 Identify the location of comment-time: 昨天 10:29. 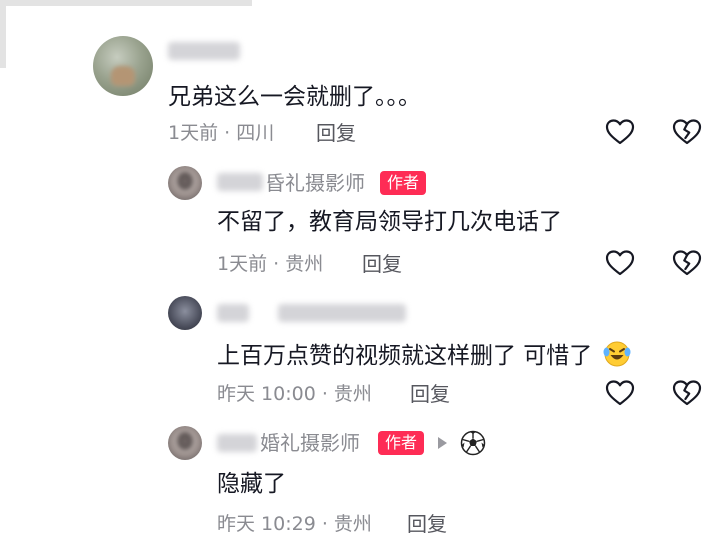
(266, 524).